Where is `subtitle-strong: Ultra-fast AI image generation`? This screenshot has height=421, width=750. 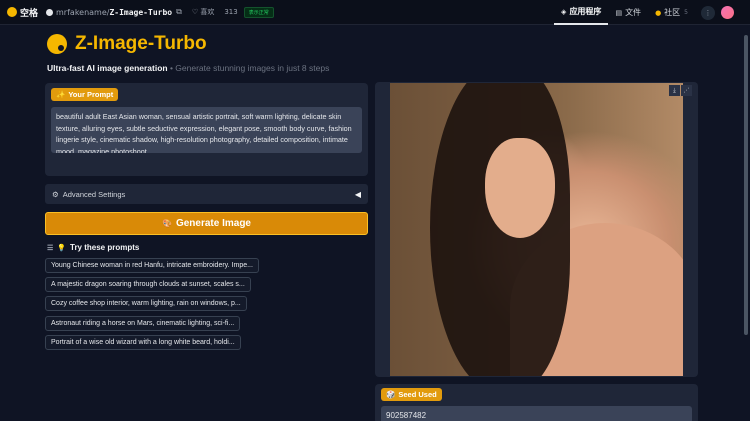
subtitle-strong: Ultra-fast AI image generation is located at coordinates (107, 68).